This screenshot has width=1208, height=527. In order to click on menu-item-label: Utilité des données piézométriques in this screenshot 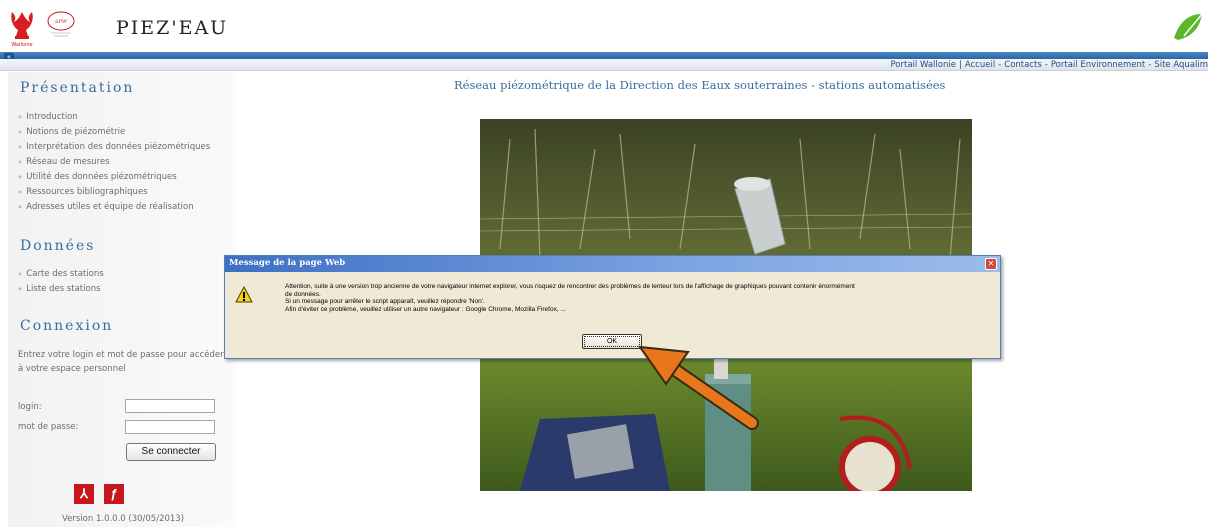, I will do `click(101, 177)`.